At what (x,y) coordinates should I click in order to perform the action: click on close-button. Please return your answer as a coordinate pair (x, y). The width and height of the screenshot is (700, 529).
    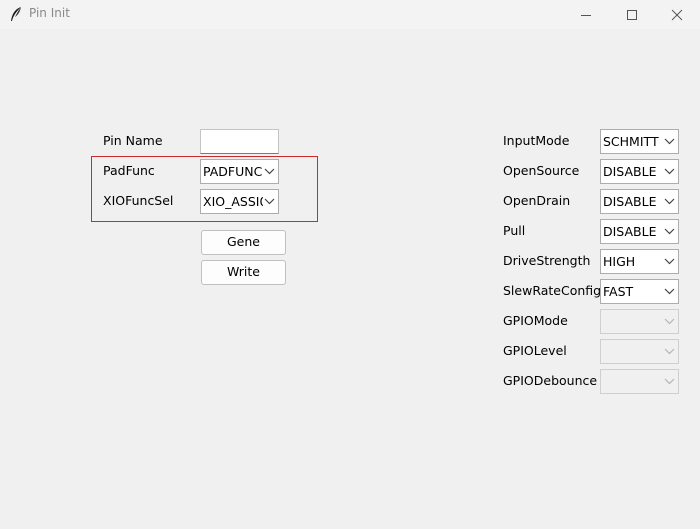
    Looking at the image, I should click on (677, 14).